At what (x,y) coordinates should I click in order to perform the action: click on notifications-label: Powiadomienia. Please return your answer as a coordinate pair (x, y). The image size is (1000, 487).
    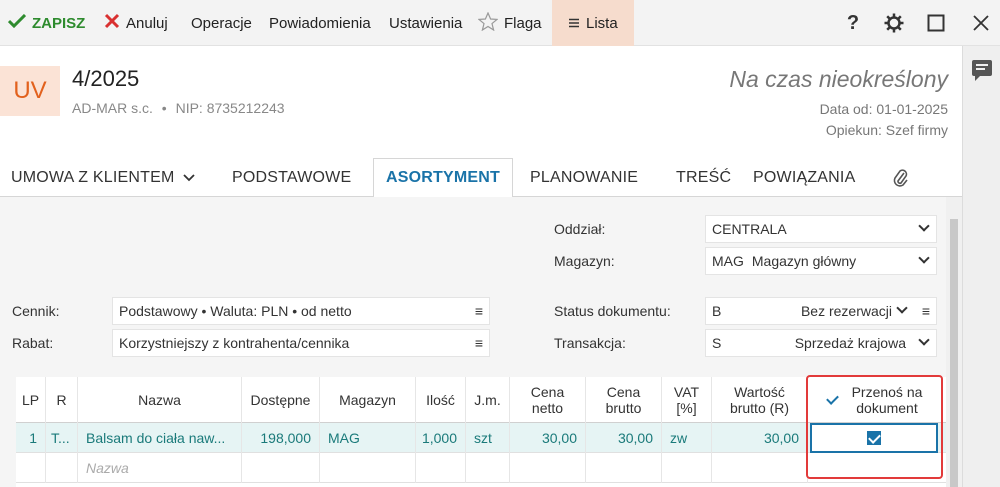
    Looking at the image, I should click on (320, 23).